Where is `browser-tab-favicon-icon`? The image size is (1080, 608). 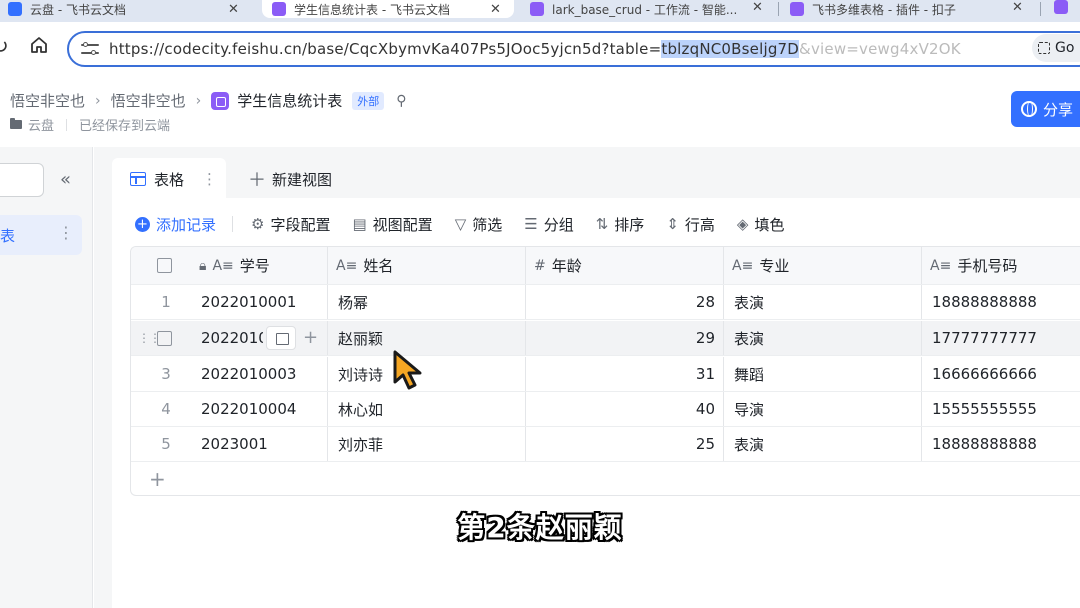
browser-tab-favicon-icon is located at coordinates (1061, 7).